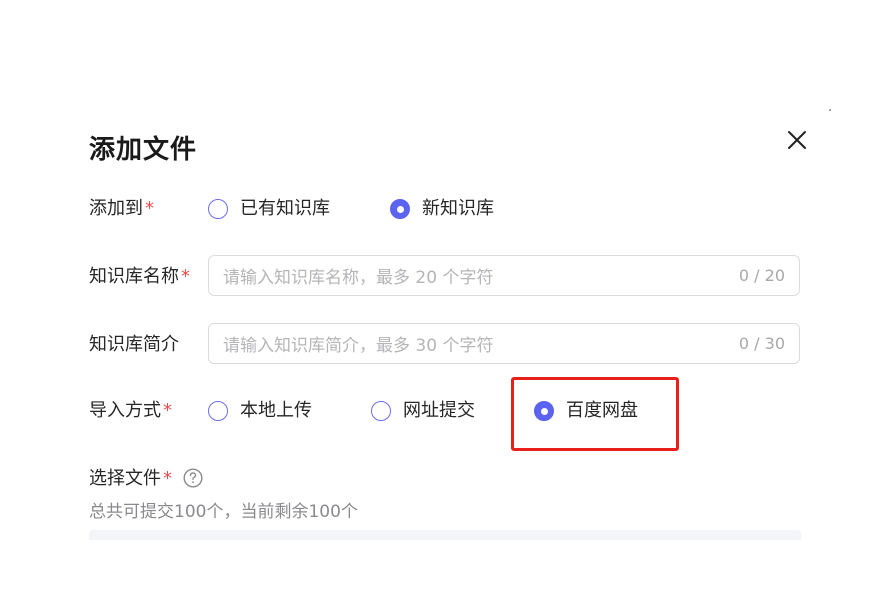 The width and height of the screenshot is (894, 603). I want to click on radio-label: 本地上传, so click(276, 410).